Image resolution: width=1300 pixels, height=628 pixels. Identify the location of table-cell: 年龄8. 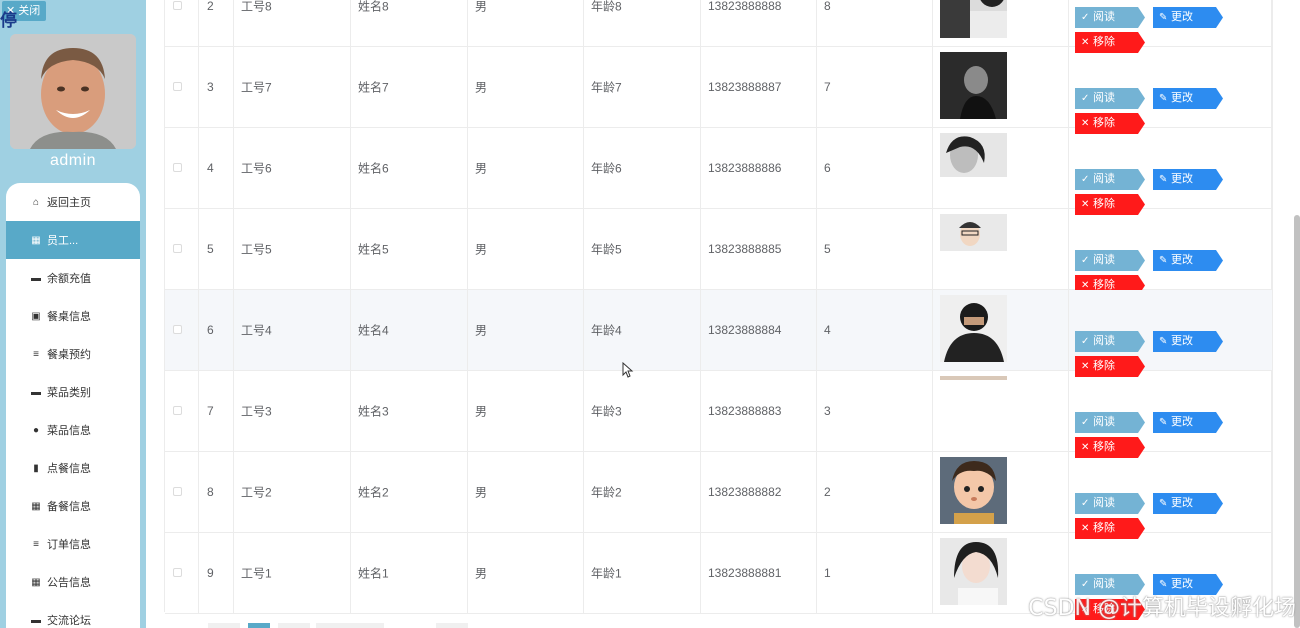
(642, 23).